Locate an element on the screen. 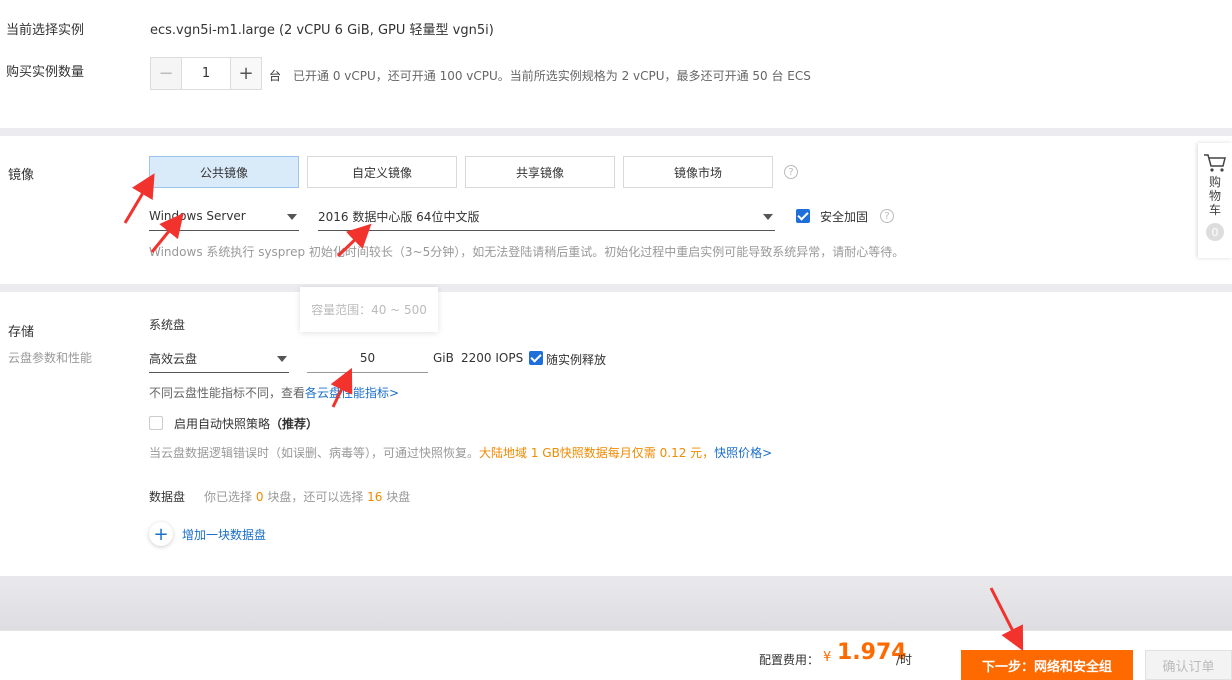 The width and height of the screenshot is (1232, 680). storage-section-sublabel: 云盘参数和性能 is located at coordinates (50, 358).